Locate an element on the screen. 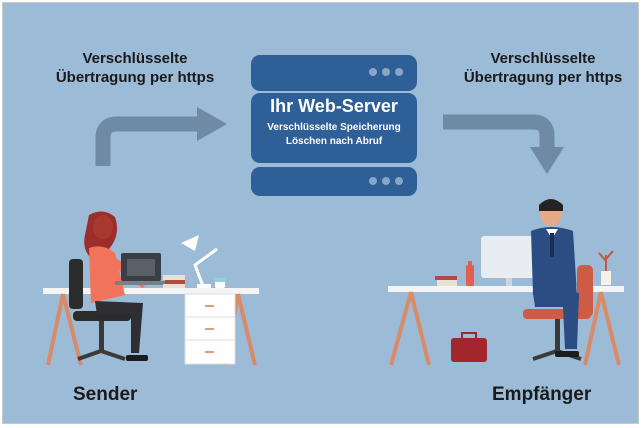 The height and width of the screenshot is (428, 643). download-caption-line1: Verschlüsselte is located at coordinates (543, 58).